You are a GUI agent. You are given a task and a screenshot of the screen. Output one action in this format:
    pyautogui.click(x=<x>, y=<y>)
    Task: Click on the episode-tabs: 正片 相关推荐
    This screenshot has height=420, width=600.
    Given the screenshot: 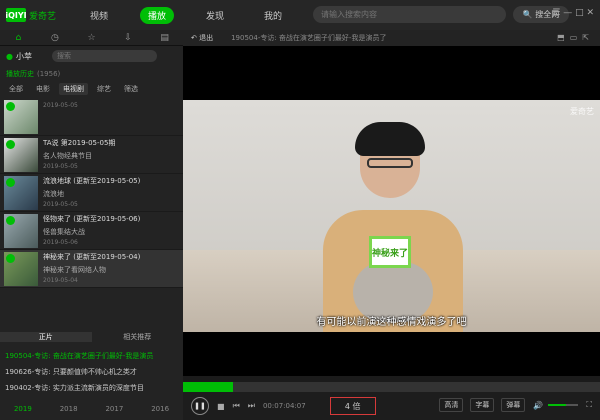 What is the action you would take?
    pyautogui.click(x=91, y=337)
    